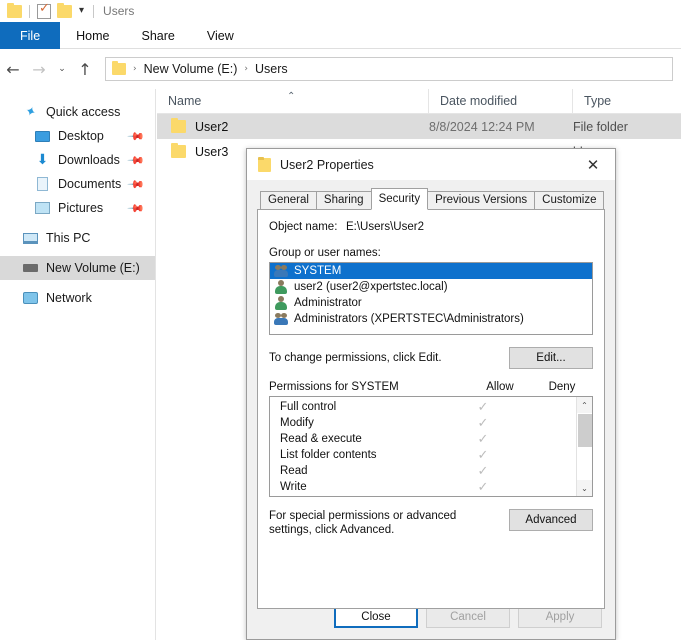  I want to click on tab-file: File, so click(30, 35).